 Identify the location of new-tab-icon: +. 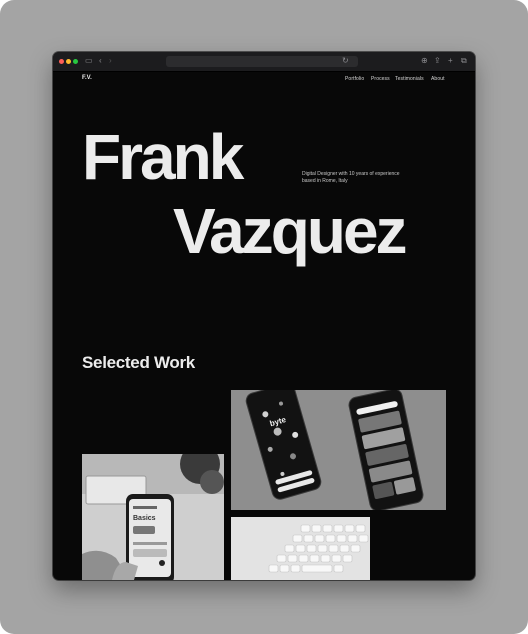
(450, 61).